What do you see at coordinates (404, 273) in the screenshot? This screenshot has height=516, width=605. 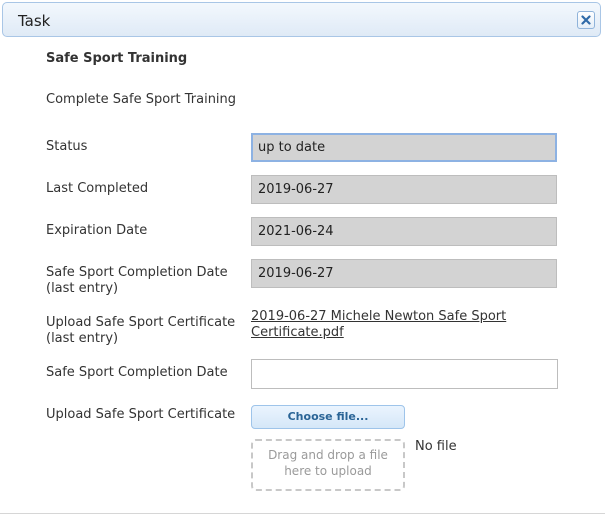 I see `completion-date-last-entry-field: 2019-06-27` at bounding box center [404, 273].